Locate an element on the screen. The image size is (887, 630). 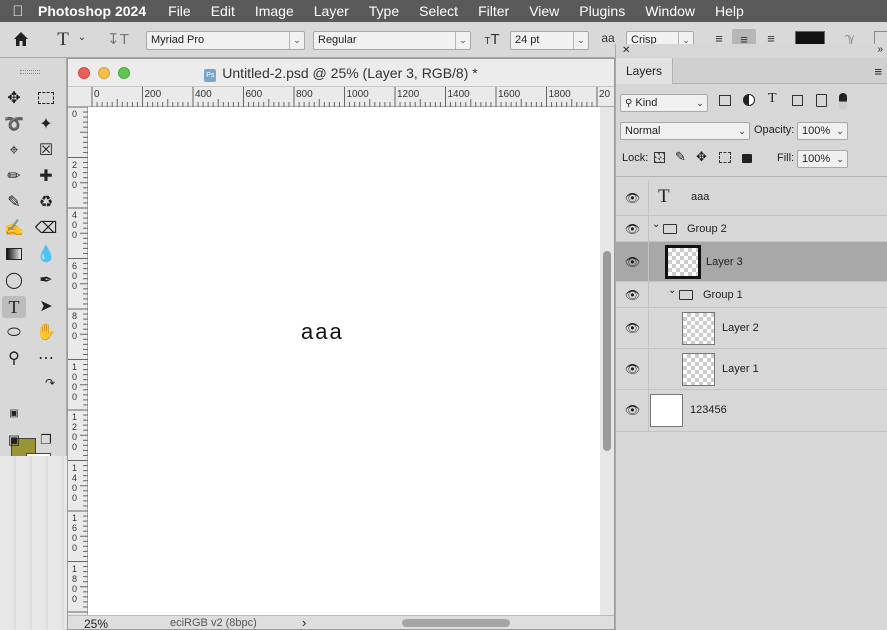
layer-name: aaa is located at coordinates (700, 197).